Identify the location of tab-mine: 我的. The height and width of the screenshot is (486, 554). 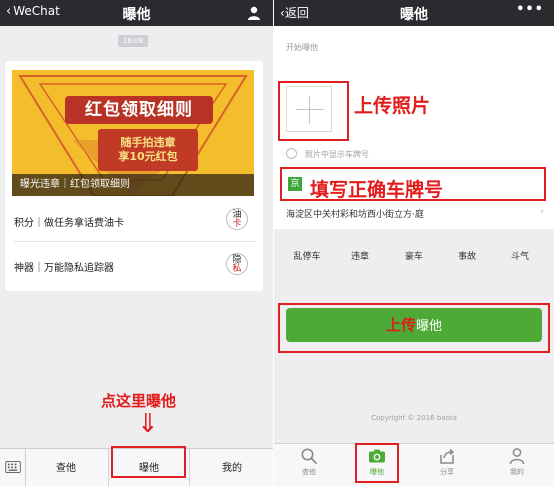
(517, 461).